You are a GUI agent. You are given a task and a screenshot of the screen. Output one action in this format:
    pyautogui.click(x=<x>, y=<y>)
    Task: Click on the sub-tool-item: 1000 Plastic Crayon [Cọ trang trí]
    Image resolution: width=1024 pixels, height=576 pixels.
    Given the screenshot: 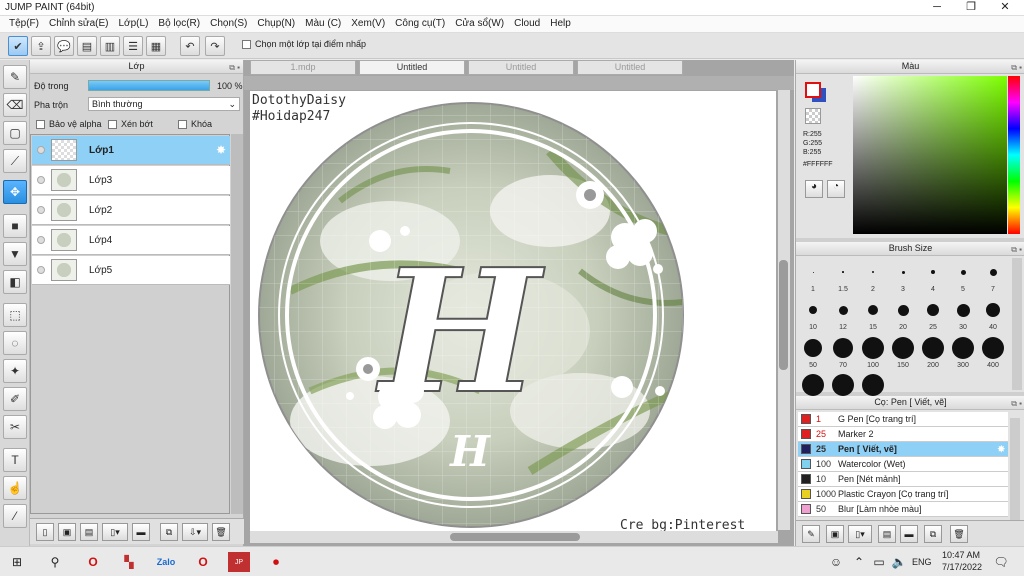 What is the action you would take?
    pyautogui.click(x=903, y=494)
    